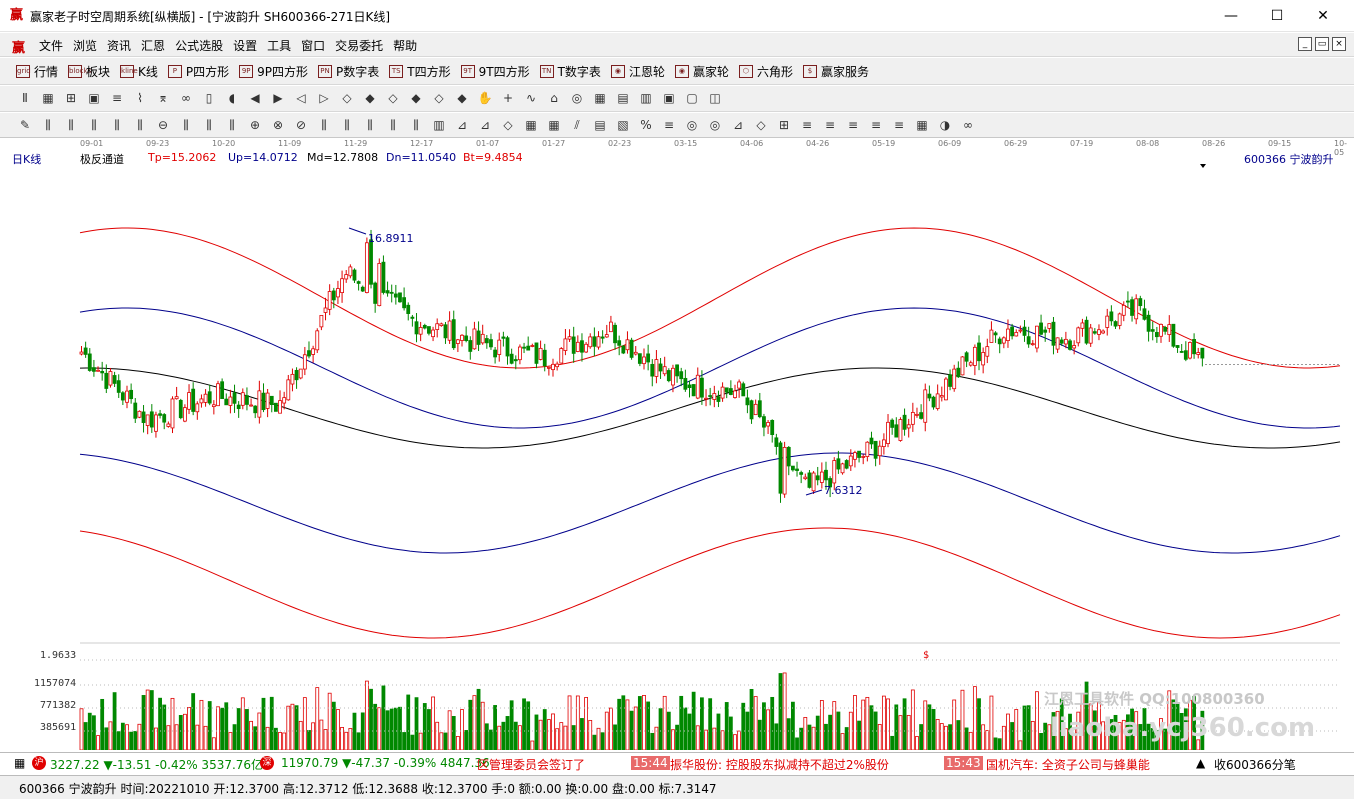 The width and height of the screenshot is (1354, 804). Describe the element at coordinates (163, 125) in the screenshot. I see `analysis-tool-icon-6: ⊖` at that location.